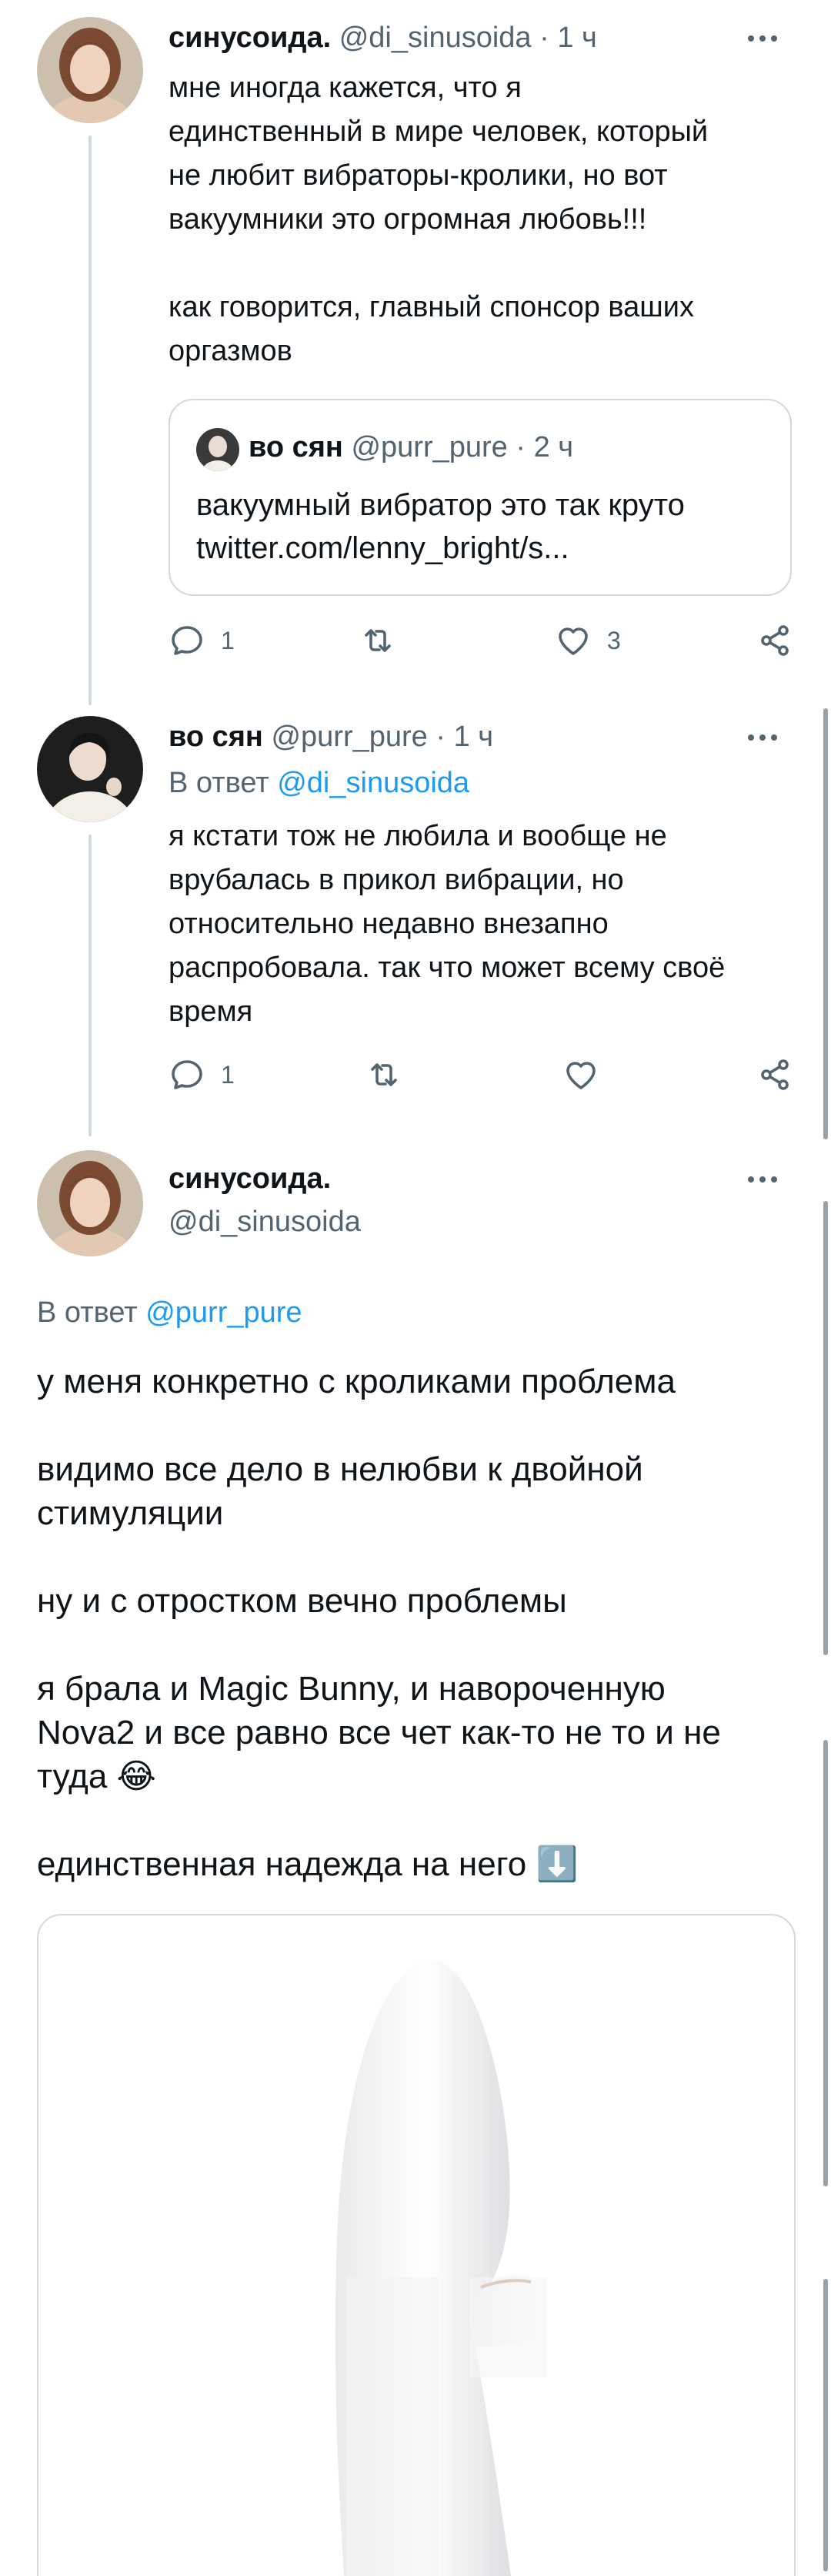 The height and width of the screenshot is (2576, 831). I want to click on like-button, so click(588, 1075).